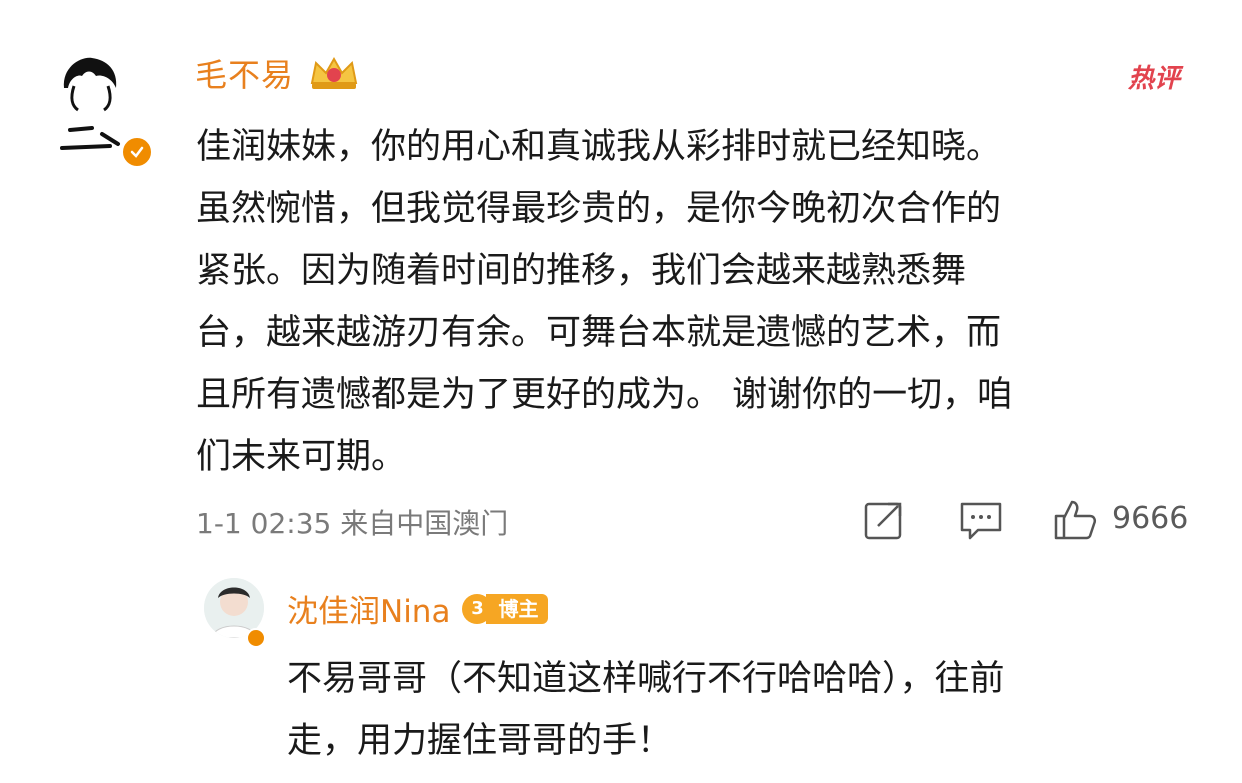 This screenshot has width=1242, height=783. I want to click on hot-comment-tag: 热评, so click(1163, 74).